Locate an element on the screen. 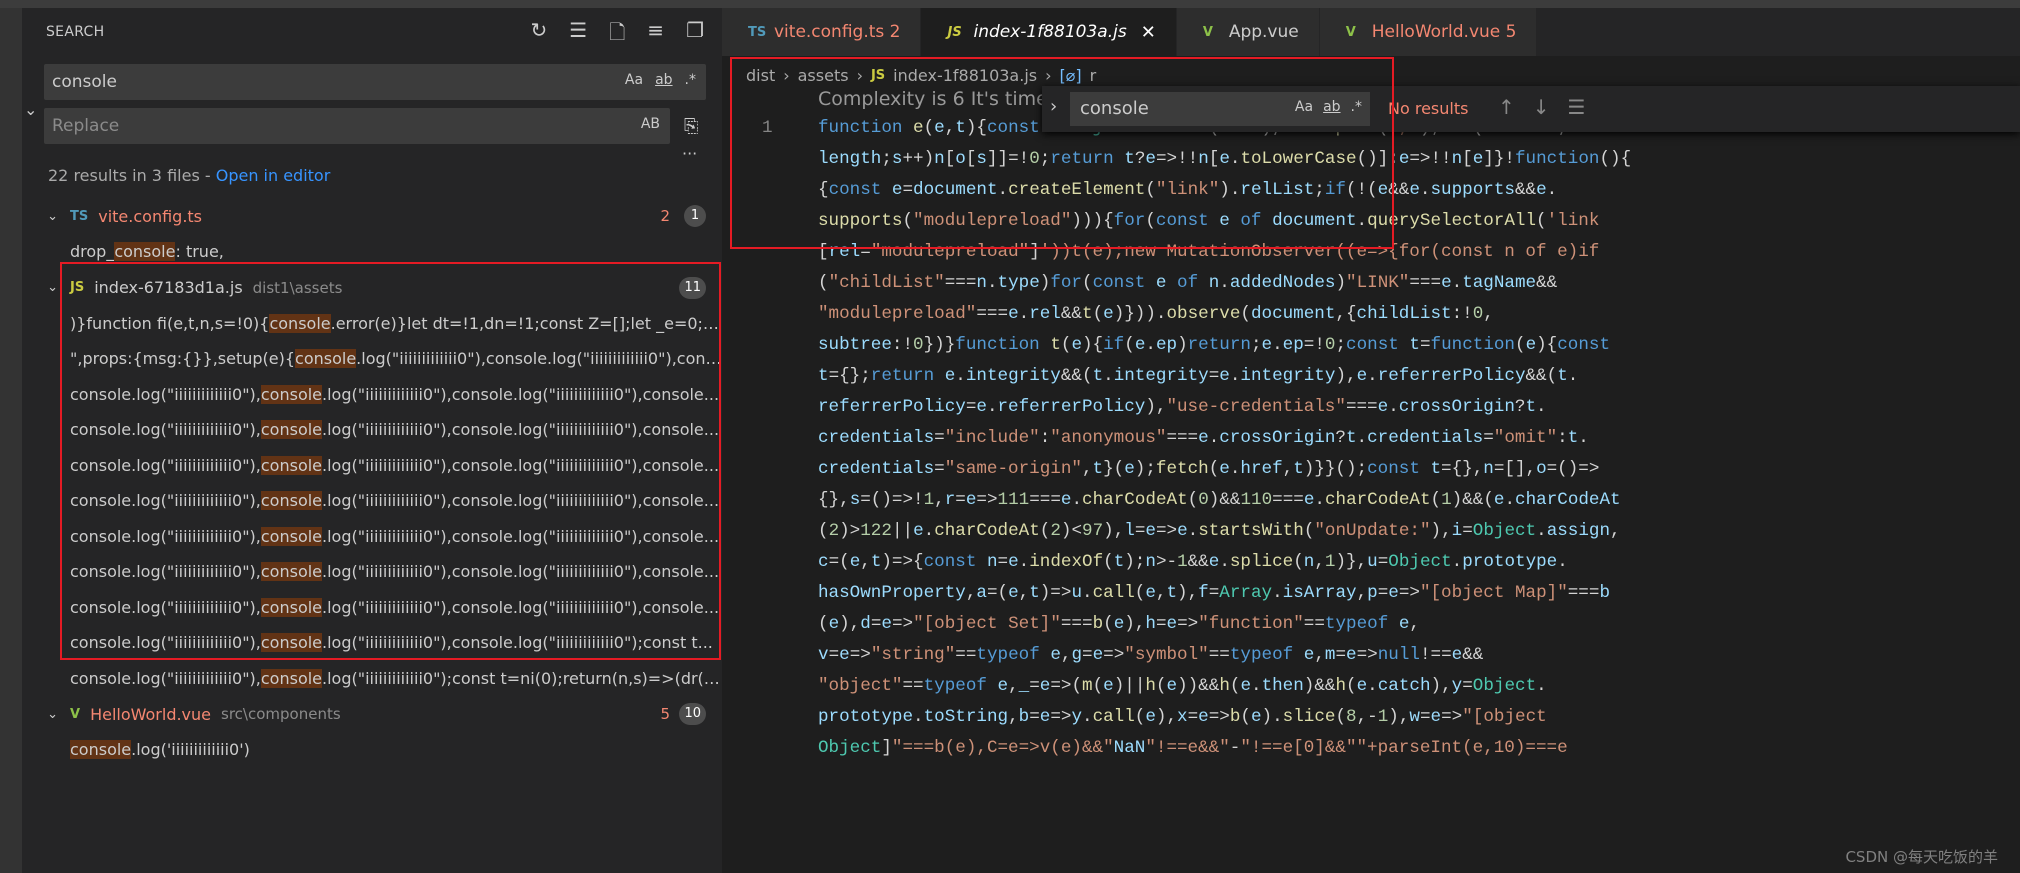  tab-vite-config-ts: TS vite.config.ts 2 is located at coordinates (822, 32).